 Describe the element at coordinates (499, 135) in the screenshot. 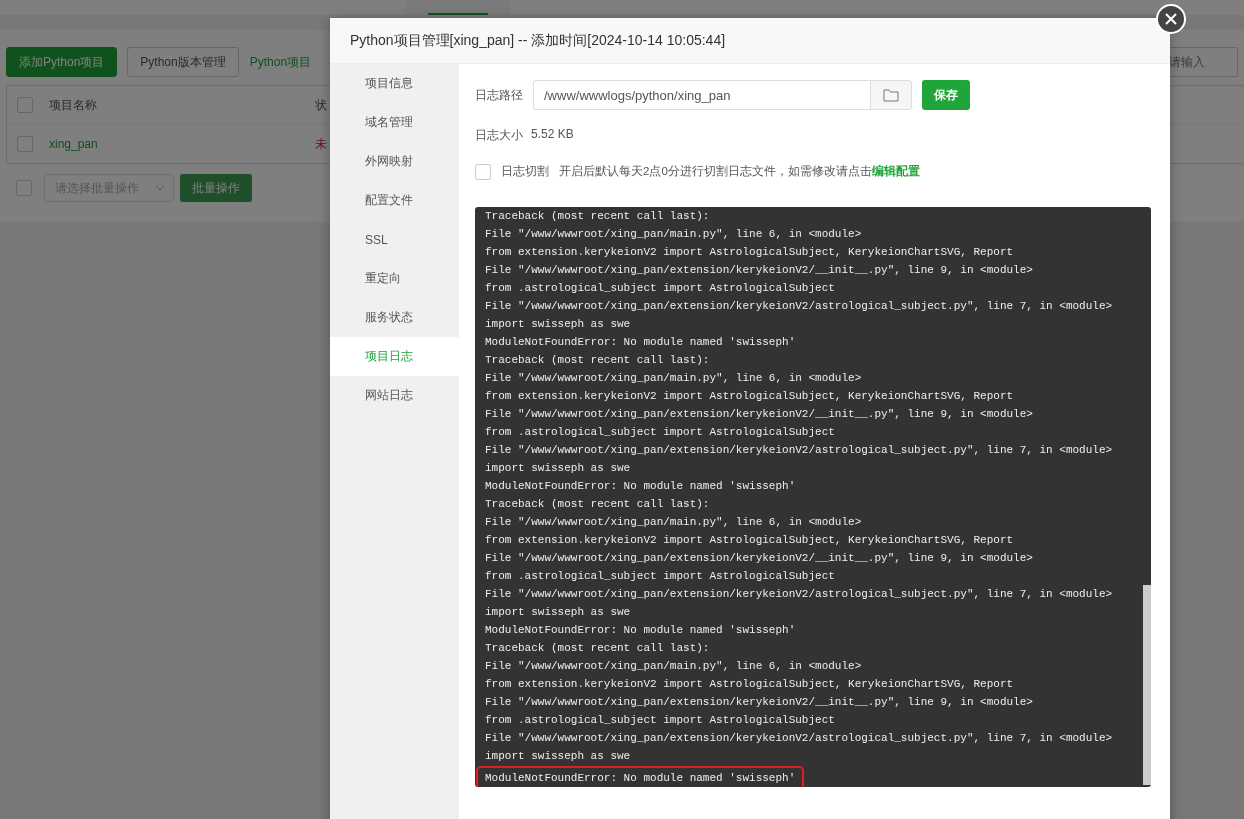

I see `field-label: 日志大小` at that location.